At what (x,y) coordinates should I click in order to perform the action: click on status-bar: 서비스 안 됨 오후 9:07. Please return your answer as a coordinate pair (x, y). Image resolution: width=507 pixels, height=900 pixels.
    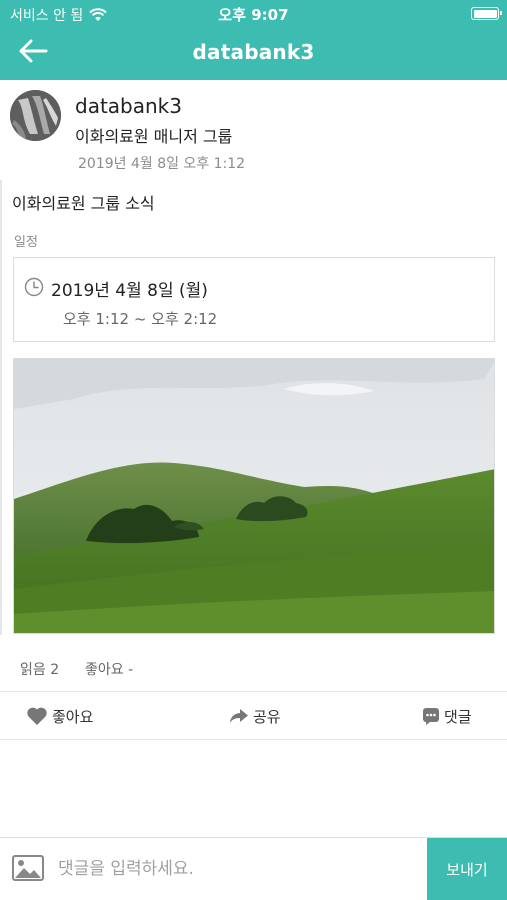
    Looking at the image, I should click on (253, 14).